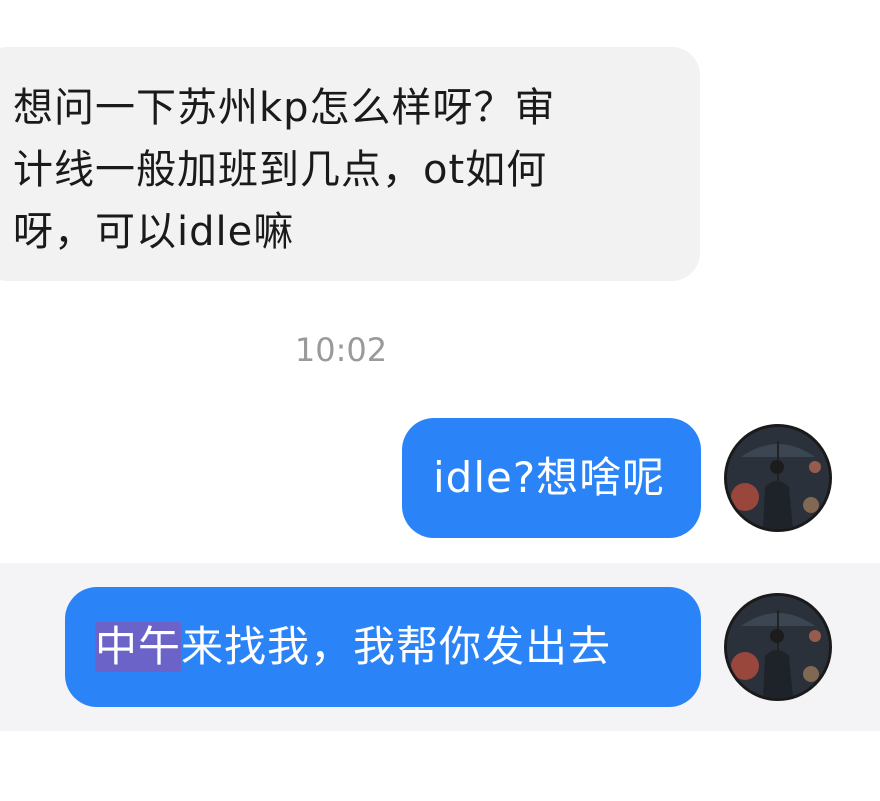 This screenshot has width=880, height=801. I want to click on incoming-message-line: 想问一下苏州kp怎么样呀？审, so click(284, 108).